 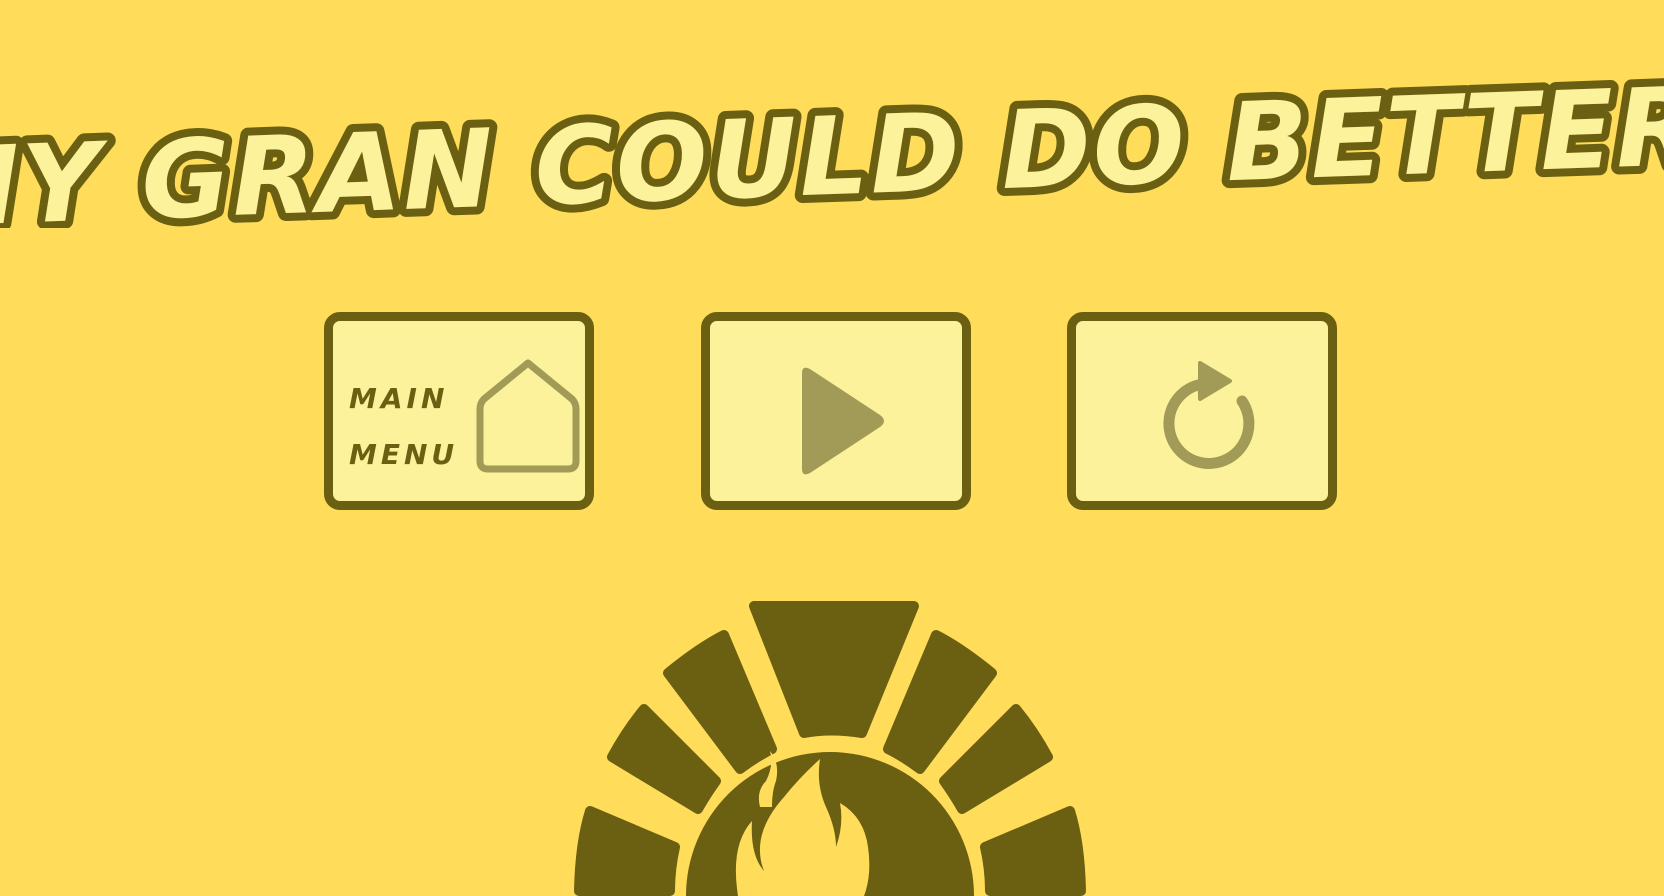 I want to click on home-icon, so click(x=528, y=416).